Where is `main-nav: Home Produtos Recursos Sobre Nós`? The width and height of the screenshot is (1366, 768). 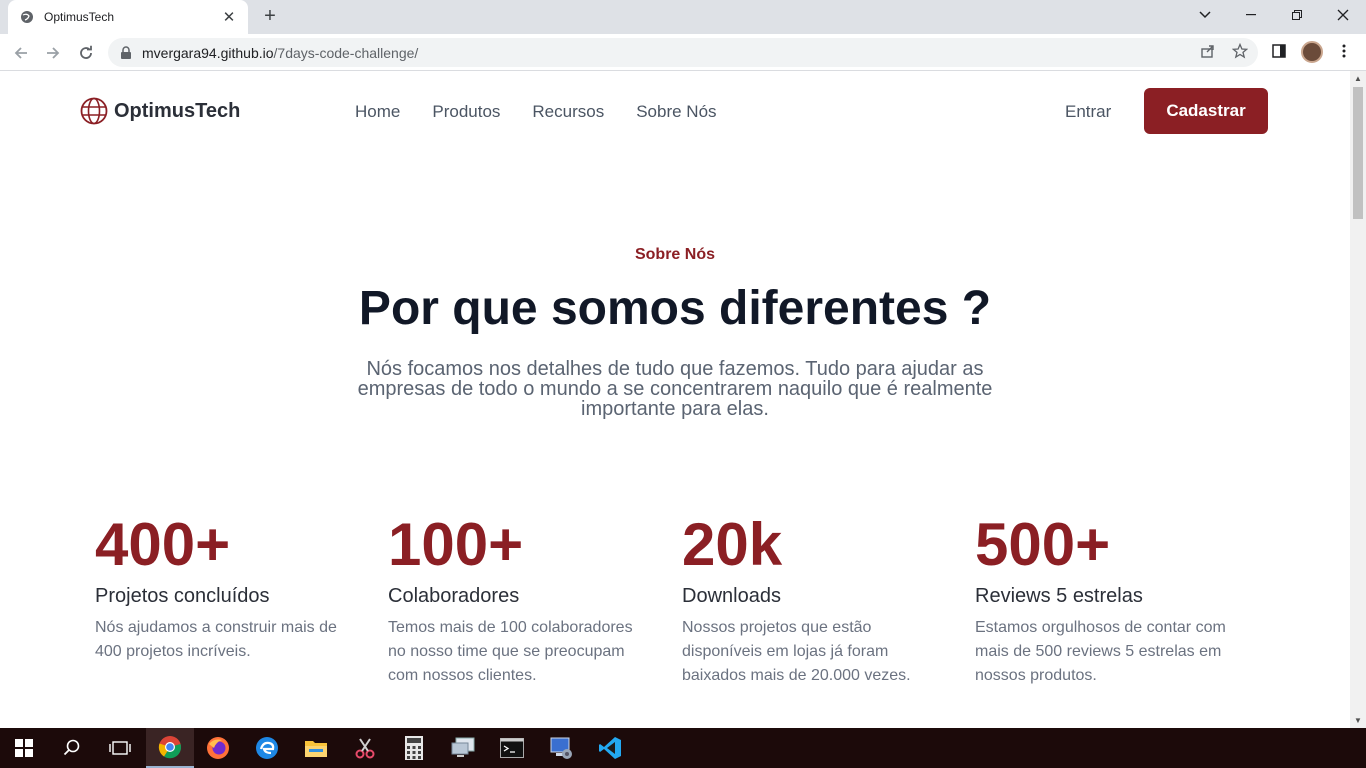 main-nav: Home Produtos Recursos Sobre Nós is located at coordinates (552, 112).